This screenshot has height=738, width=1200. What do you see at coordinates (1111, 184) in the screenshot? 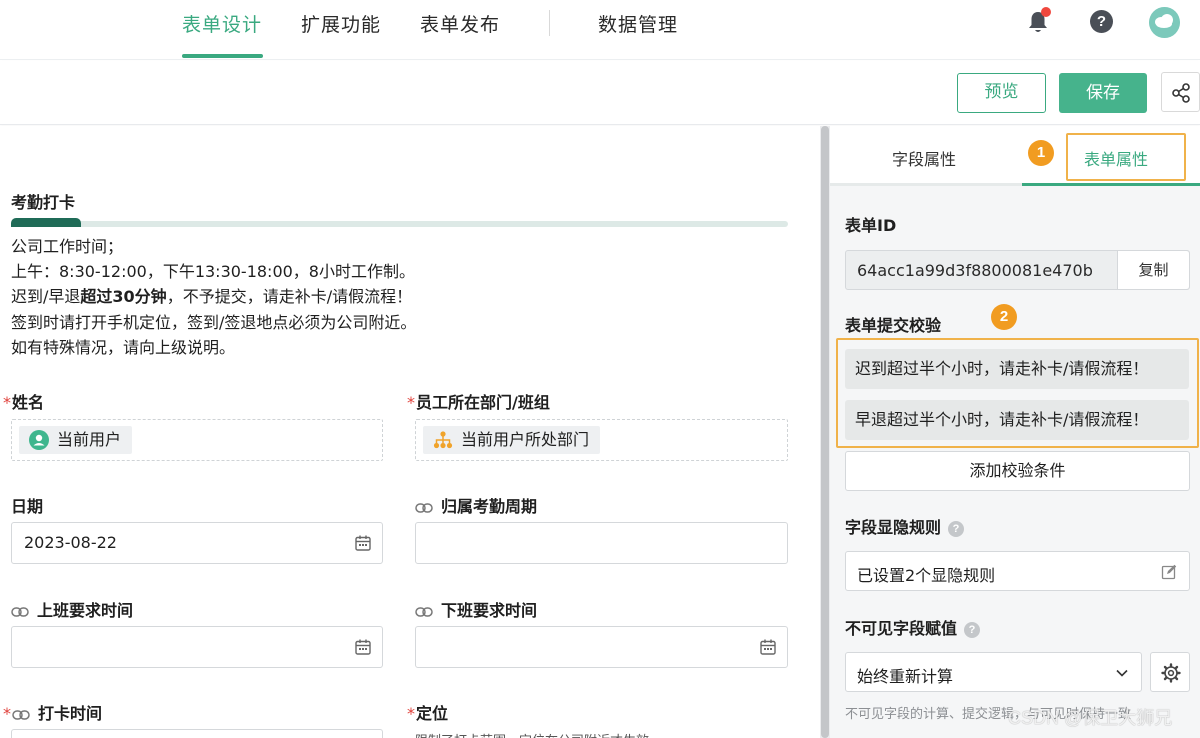
I see `active-panel-tab-indicator` at bounding box center [1111, 184].